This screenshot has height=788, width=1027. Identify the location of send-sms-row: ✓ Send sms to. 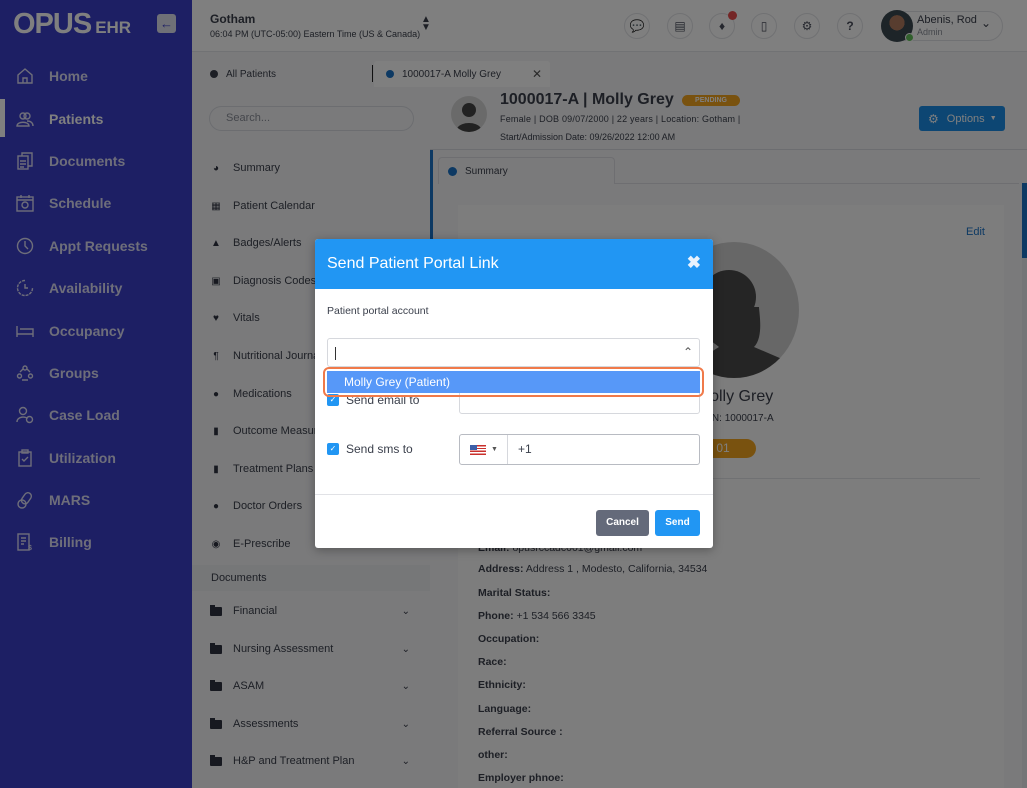
(370, 449).